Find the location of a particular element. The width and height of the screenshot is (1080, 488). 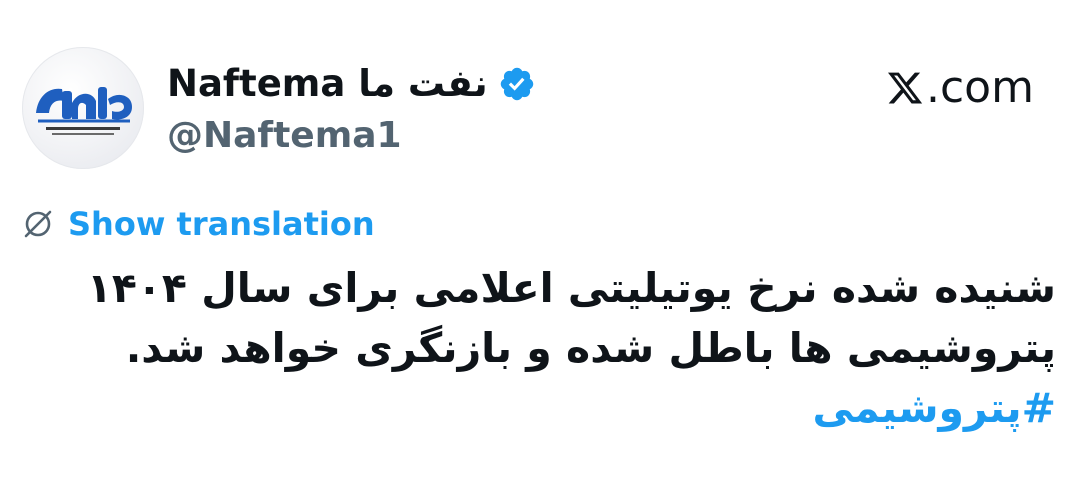

hashtag-link: #پتروشیمی is located at coordinates (556, 408).